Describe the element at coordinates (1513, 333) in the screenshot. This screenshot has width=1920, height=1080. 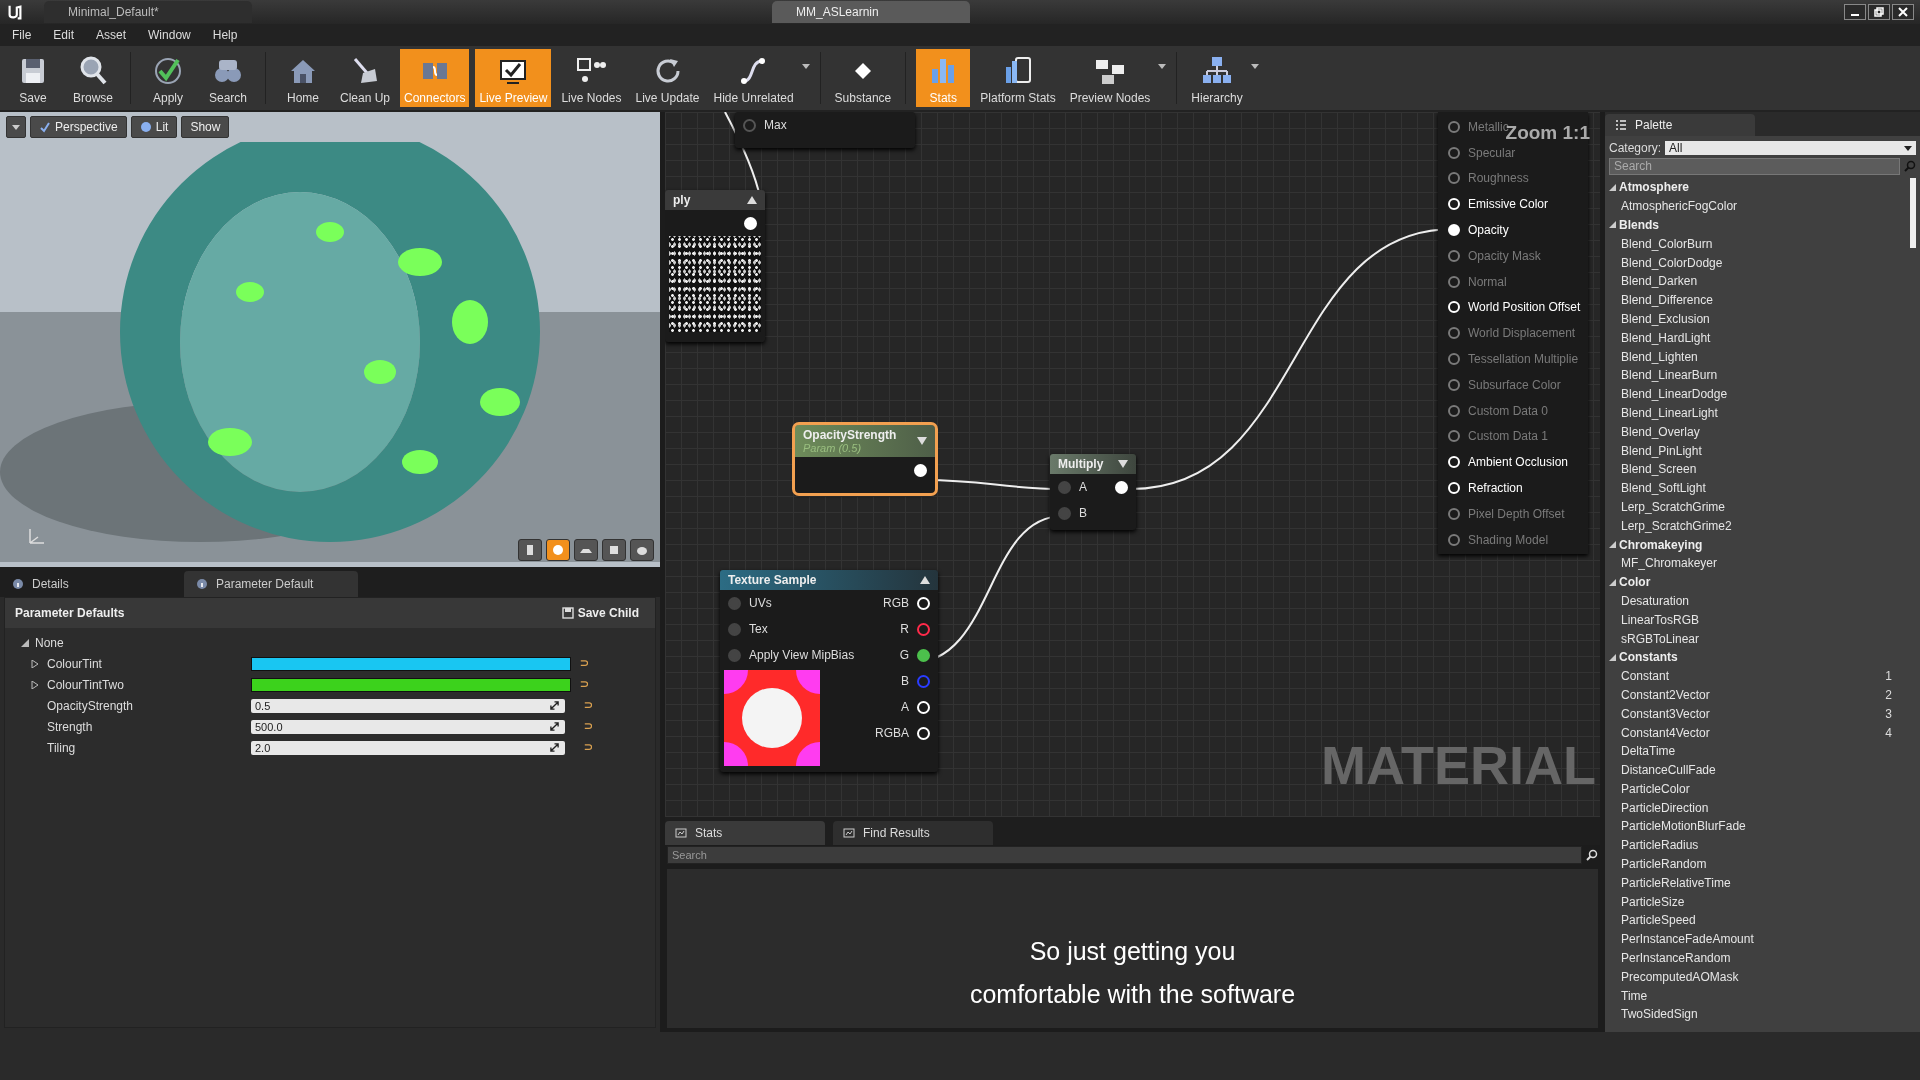
I see `material-output-node` at that location.